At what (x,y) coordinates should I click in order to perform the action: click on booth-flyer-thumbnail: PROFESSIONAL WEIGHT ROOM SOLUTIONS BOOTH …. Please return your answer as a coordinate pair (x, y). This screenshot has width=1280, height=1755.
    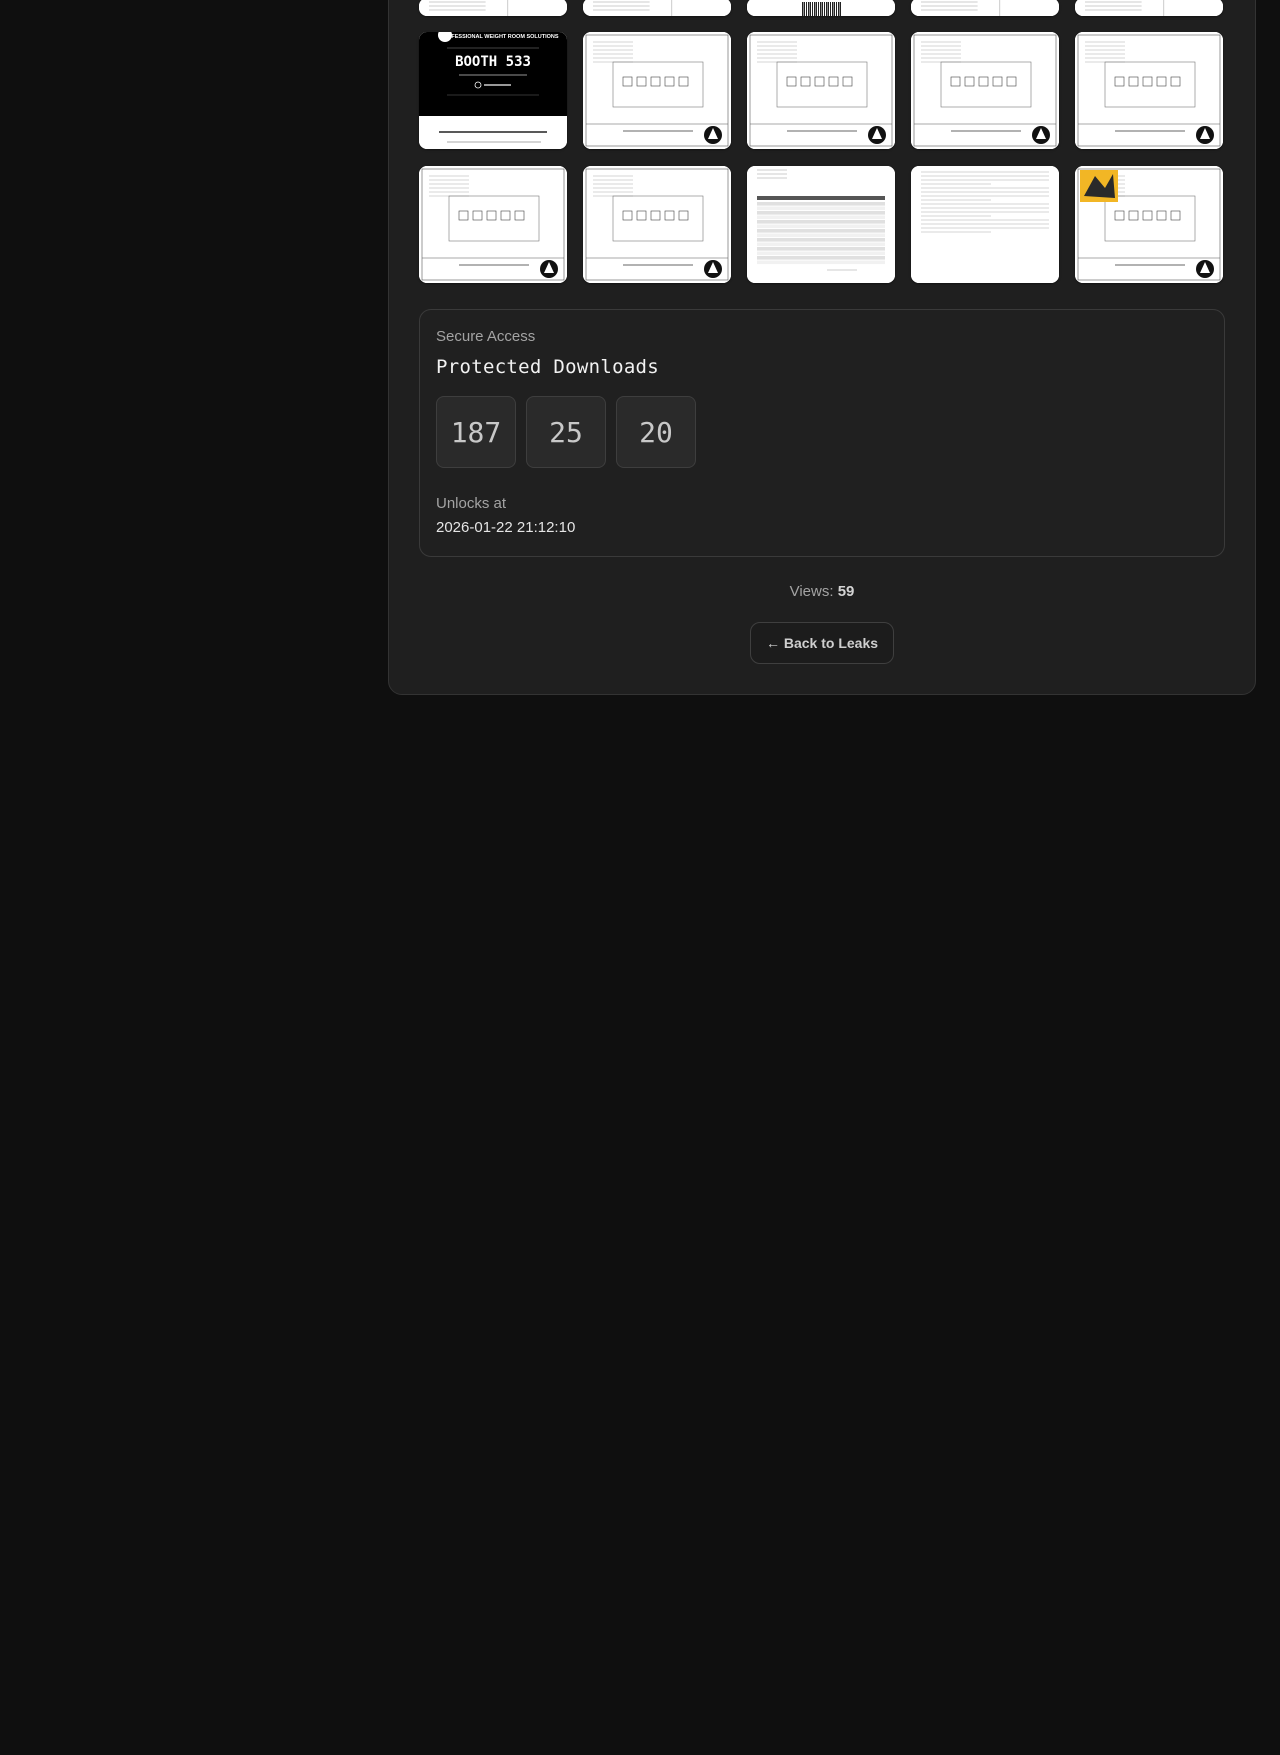
    Looking at the image, I should click on (493, 90).